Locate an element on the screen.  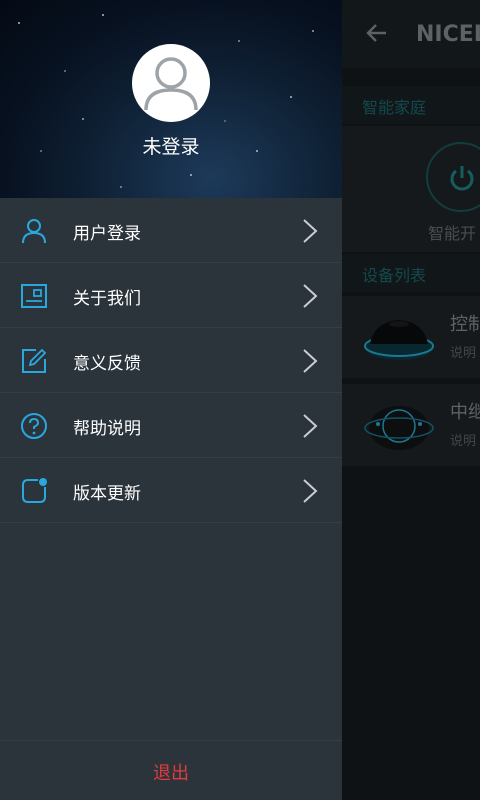
login-status: 未登录 is located at coordinates (171, 145).